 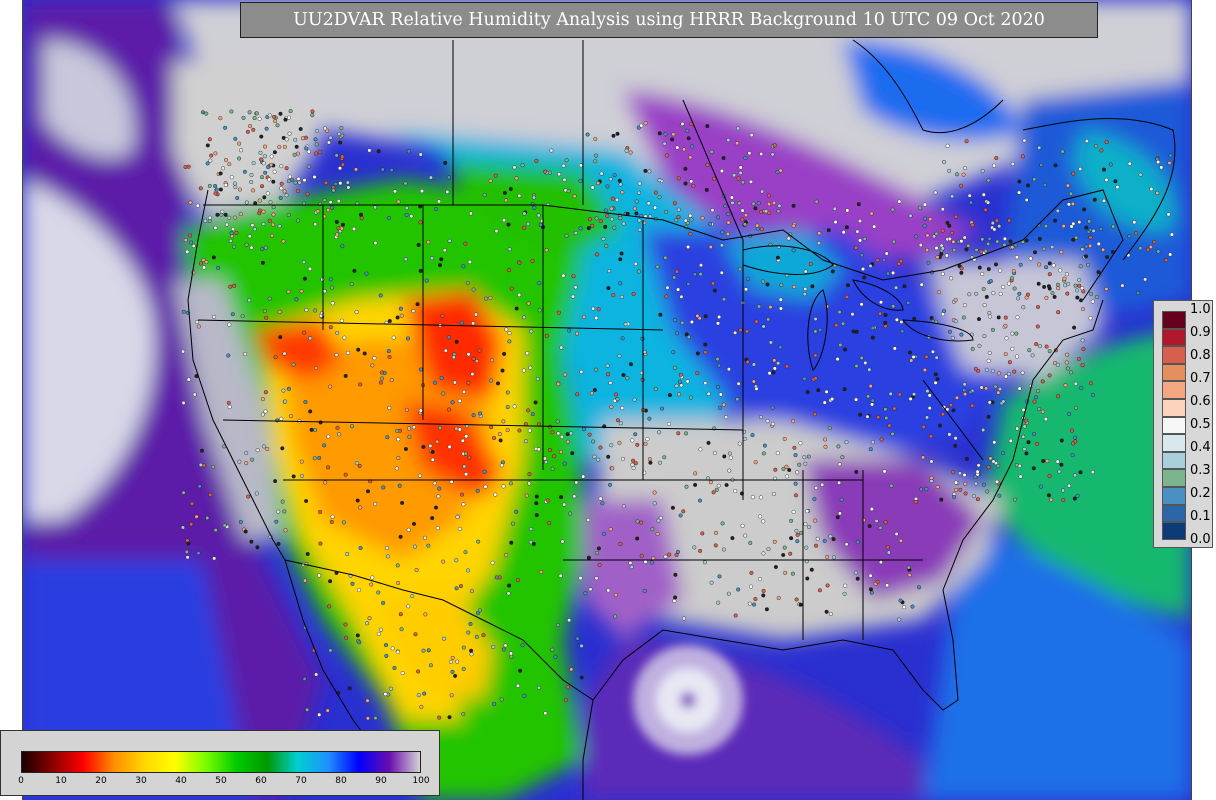 What do you see at coordinates (1183, 424) in the screenshot?
I see `observation-value-legend: 1.0 0.9 0.8 0.7 0.6 0.5 0.4 0.3 0.2 0.1 0.0` at bounding box center [1183, 424].